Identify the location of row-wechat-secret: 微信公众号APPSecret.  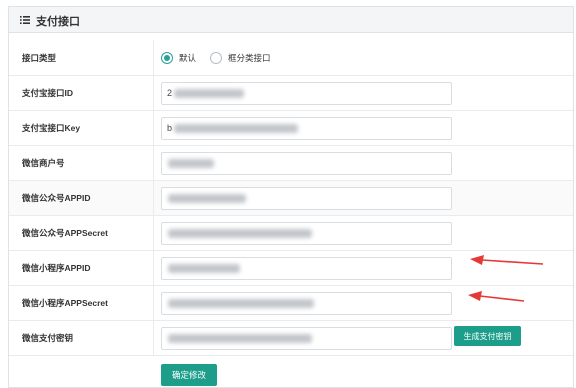
(291, 233).